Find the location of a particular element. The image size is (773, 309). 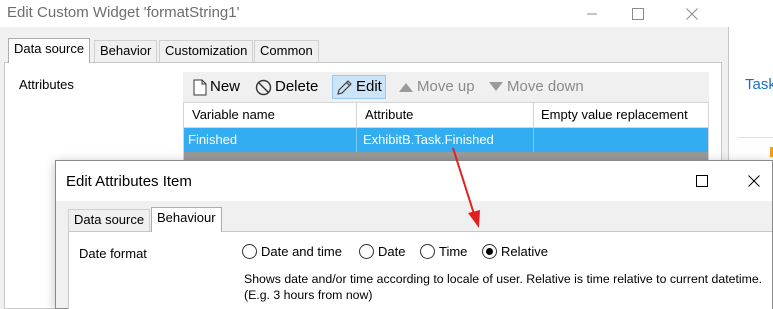

minimize-icon is located at coordinates (592, 14).